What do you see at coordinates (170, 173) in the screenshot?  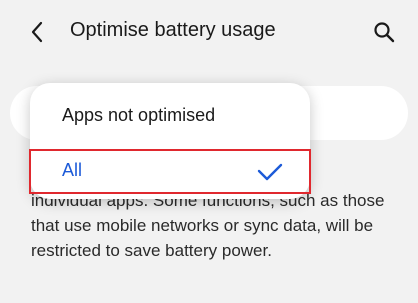 I see `menu-item-all: All` at bounding box center [170, 173].